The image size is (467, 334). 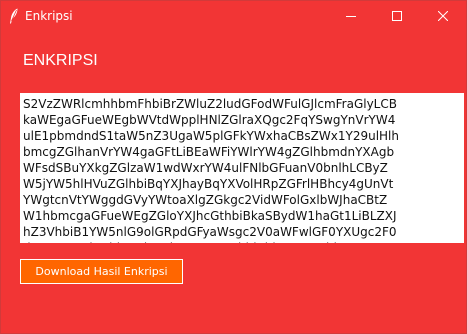 What do you see at coordinates (49, 16) in the screenshot?
I see `window-title: Enkripsi` at bounding box center [49, 16].